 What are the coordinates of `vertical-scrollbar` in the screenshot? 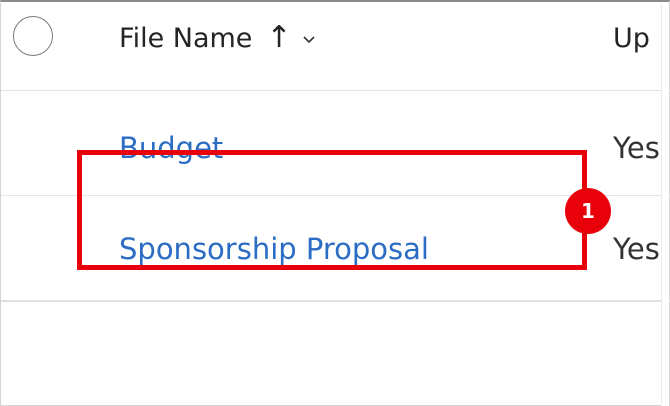 It's located at (665, 205).